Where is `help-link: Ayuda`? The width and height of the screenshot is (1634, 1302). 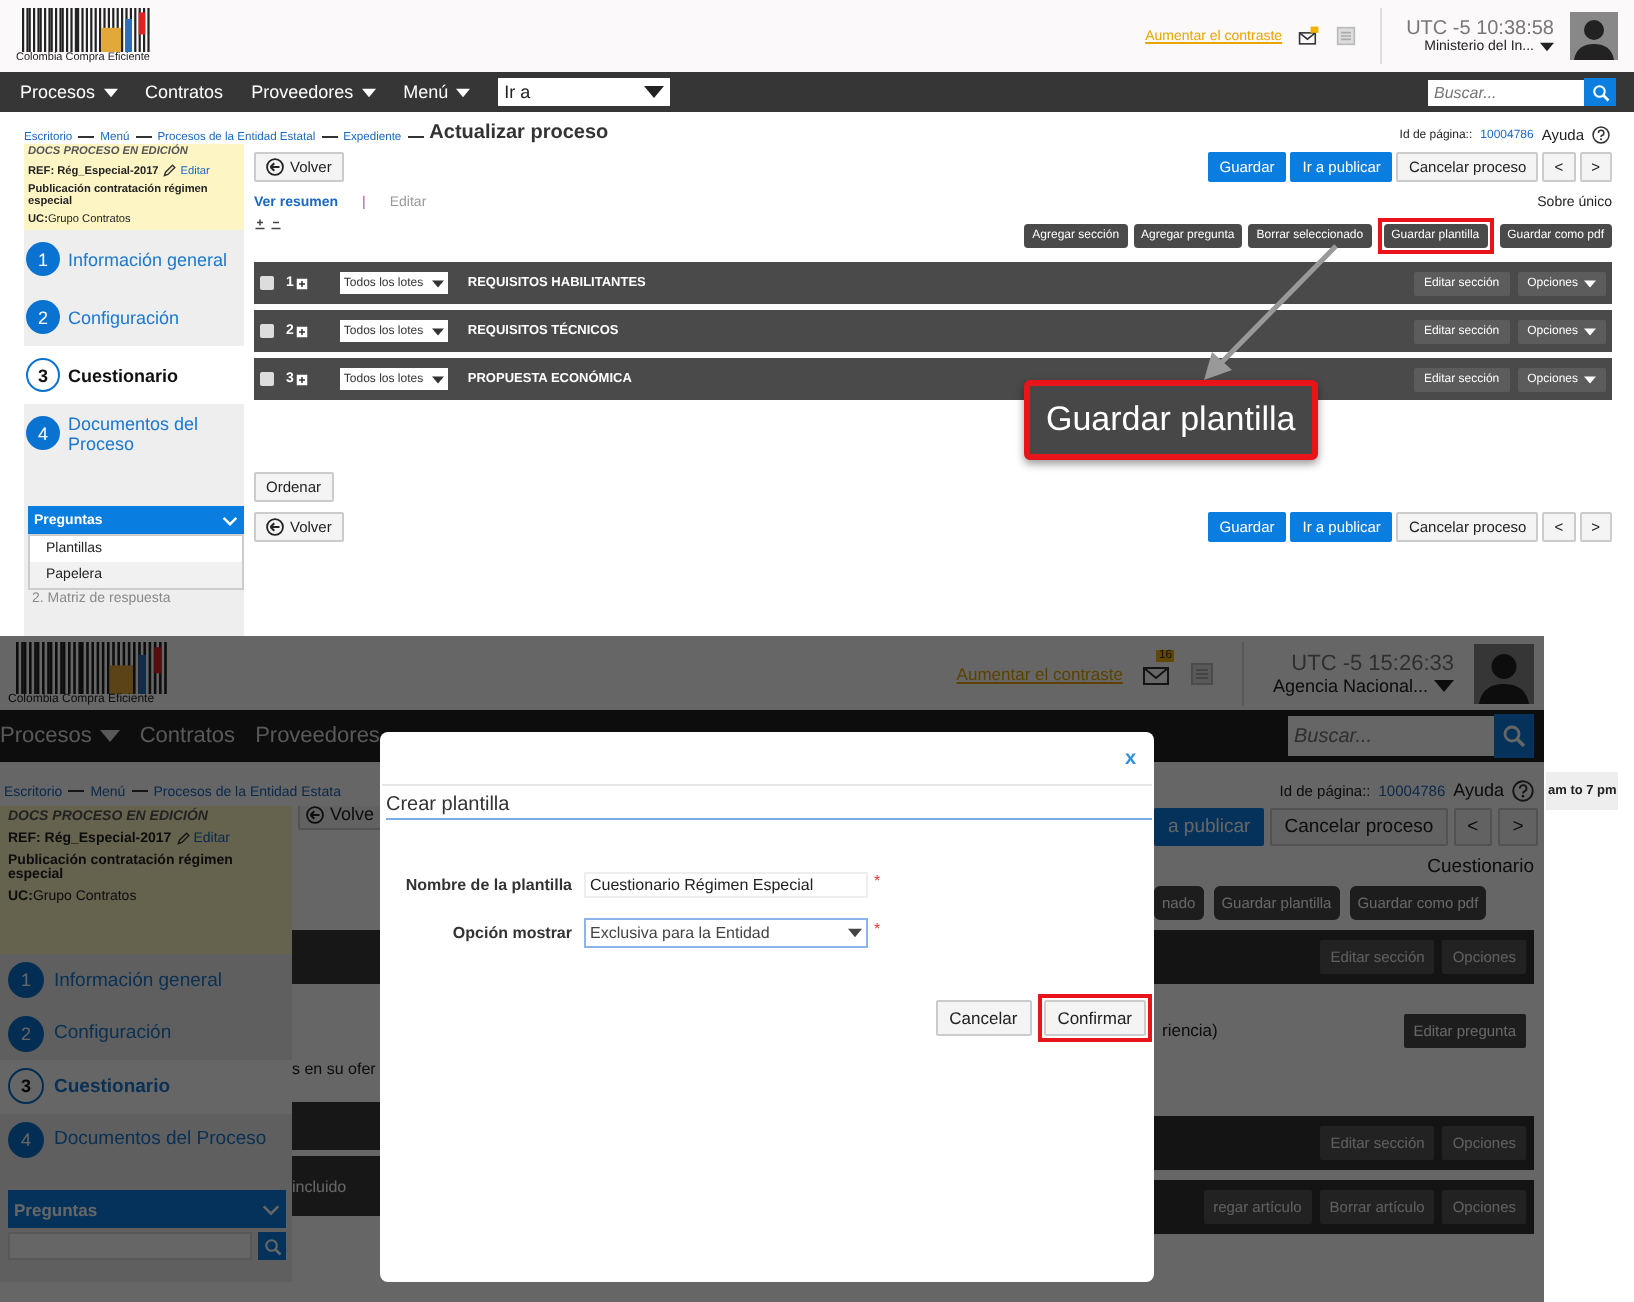
help-link: Ayuda is located at coordinates (1478, 790).